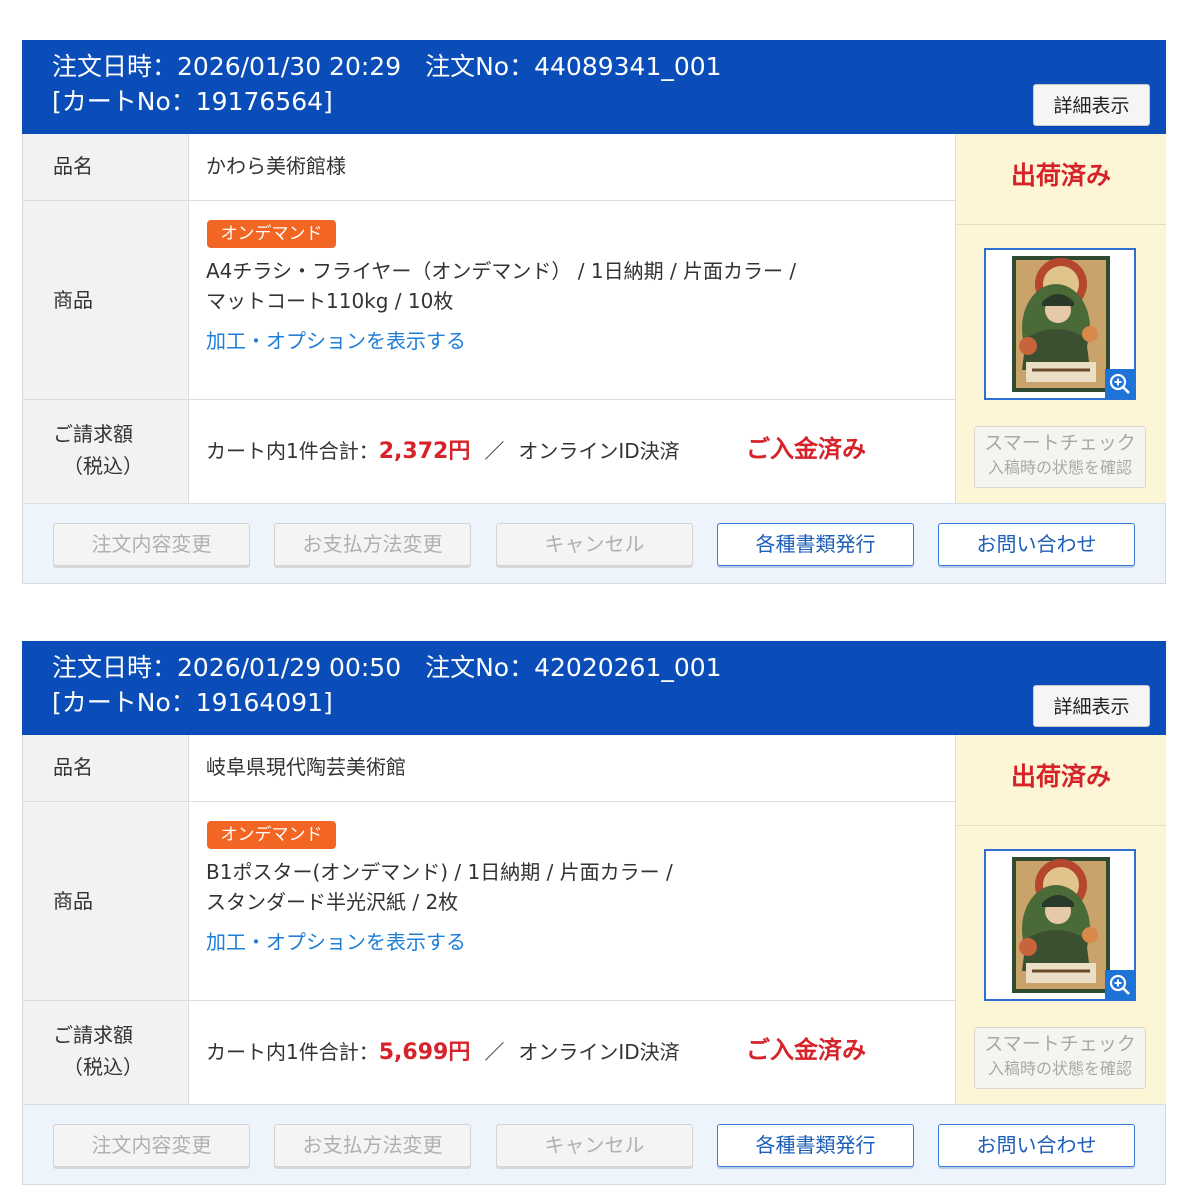  What do you see at coordinates (628, 667) in the screenshot?
I see `order-number: 42020261_001` at bounding box center [628, 667].